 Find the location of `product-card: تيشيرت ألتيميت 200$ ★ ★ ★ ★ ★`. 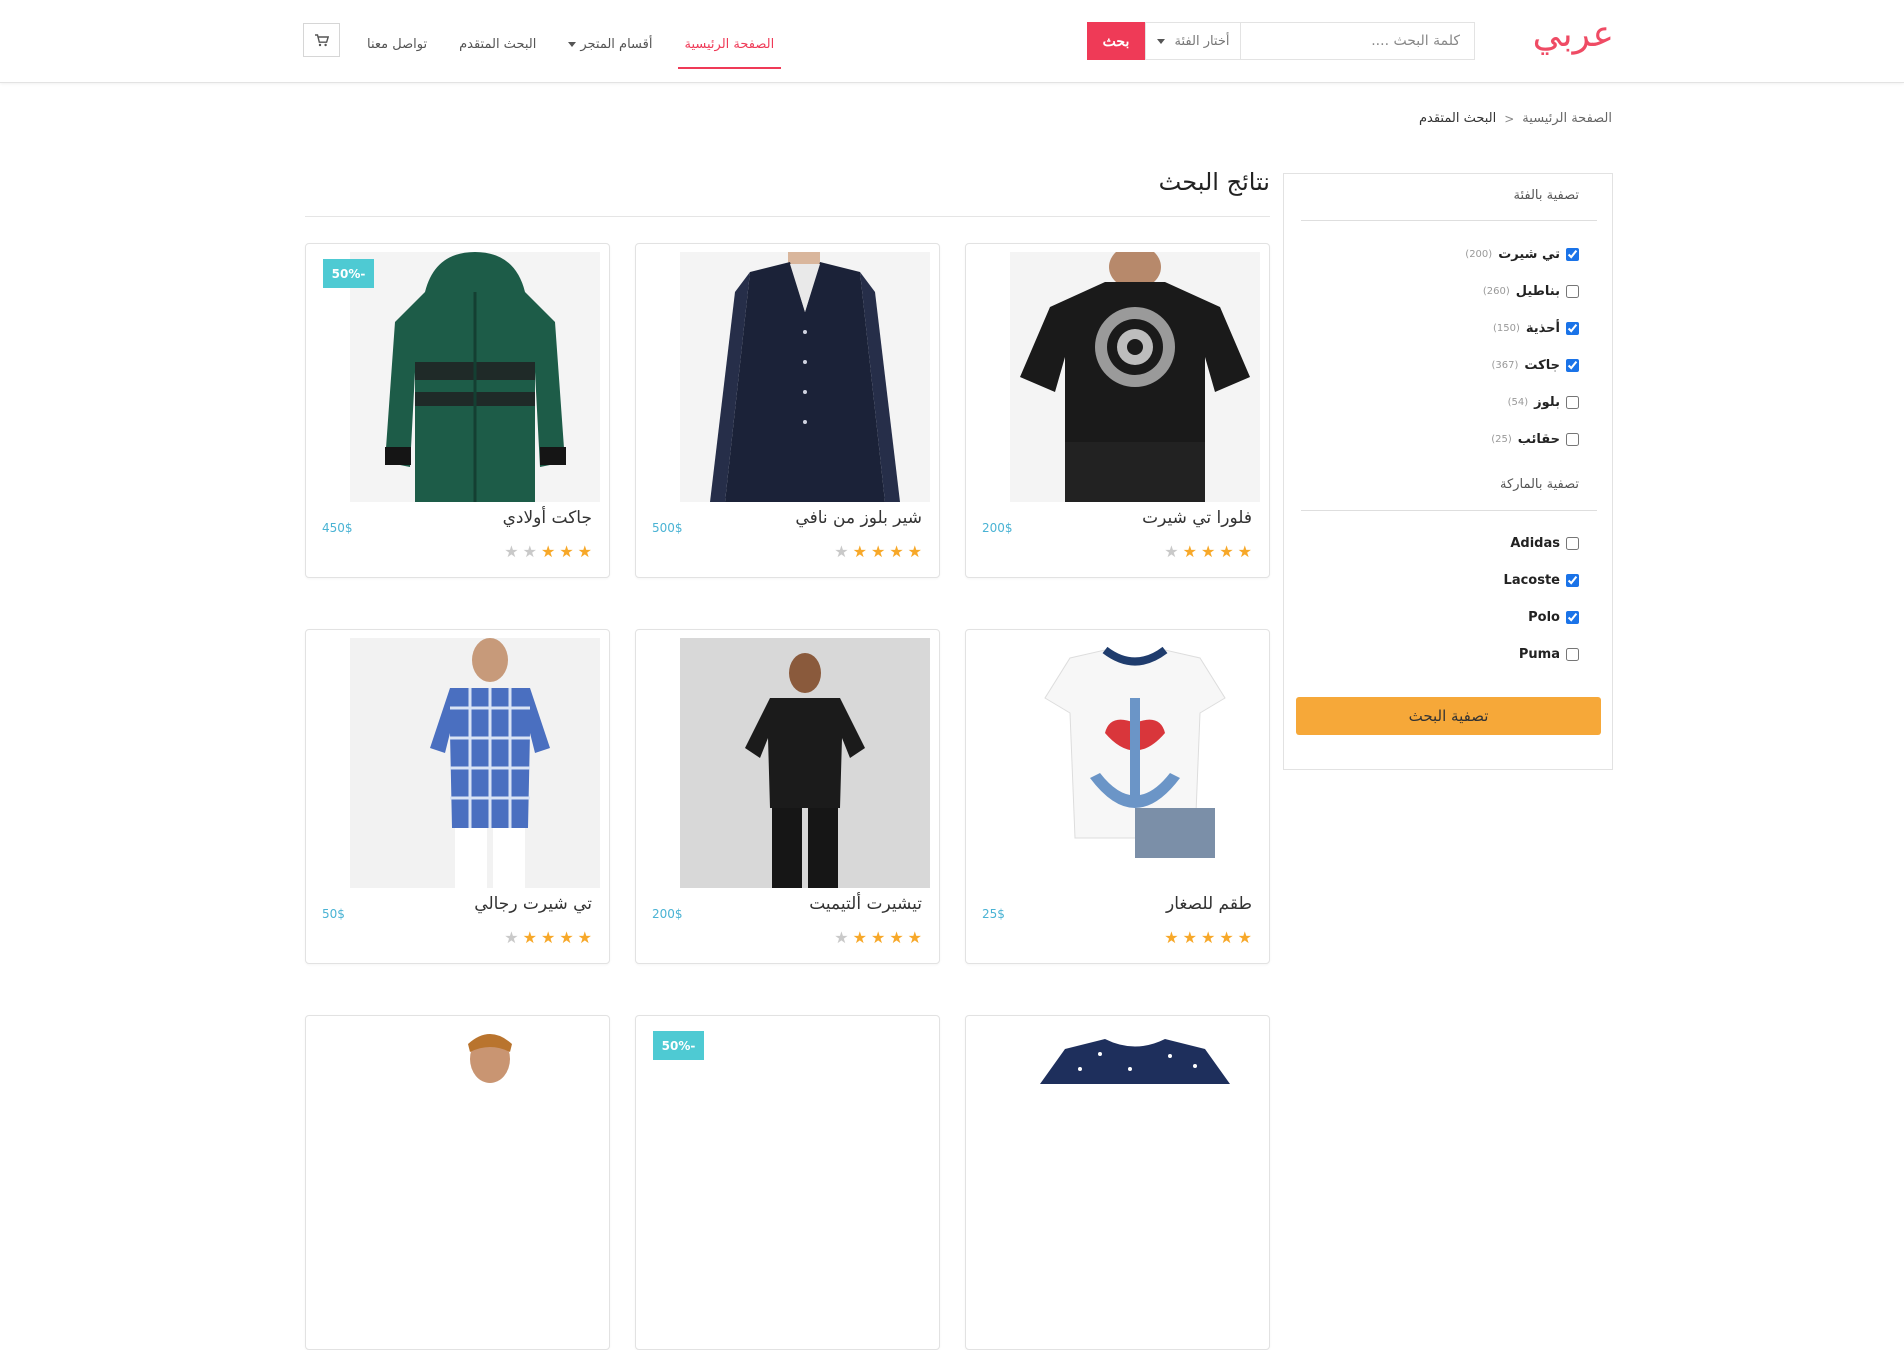

product-card: تيشيرت ألتيميت 200$ ★ ★ ★ ★ ★ is located at coordinates (787, 796).